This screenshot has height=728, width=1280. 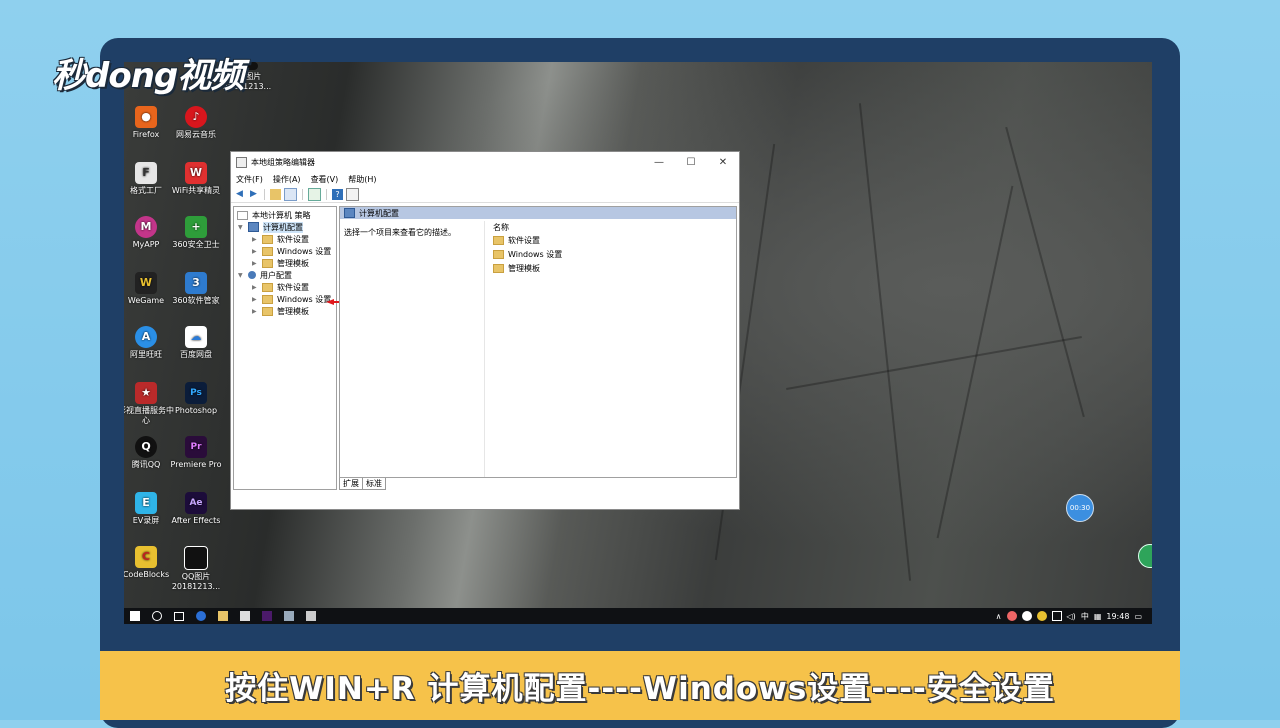 I want to click on network-icon, so click(x=1056, y=616).